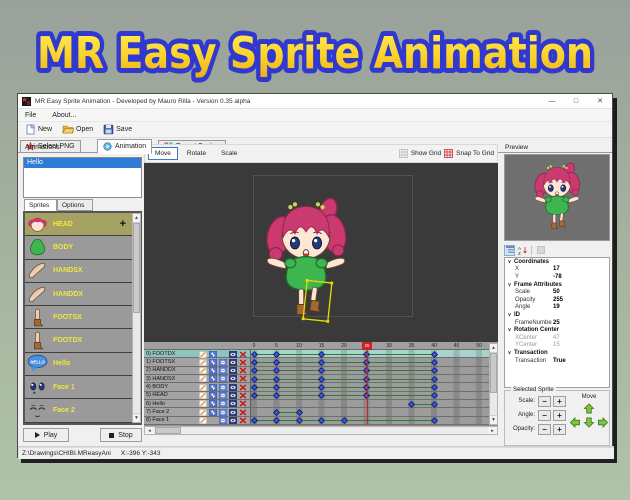  What do you see at coordinates (557, 346) in the screenshot?
I see `property-row: YCenter 15` at bounding box center [557, 346].